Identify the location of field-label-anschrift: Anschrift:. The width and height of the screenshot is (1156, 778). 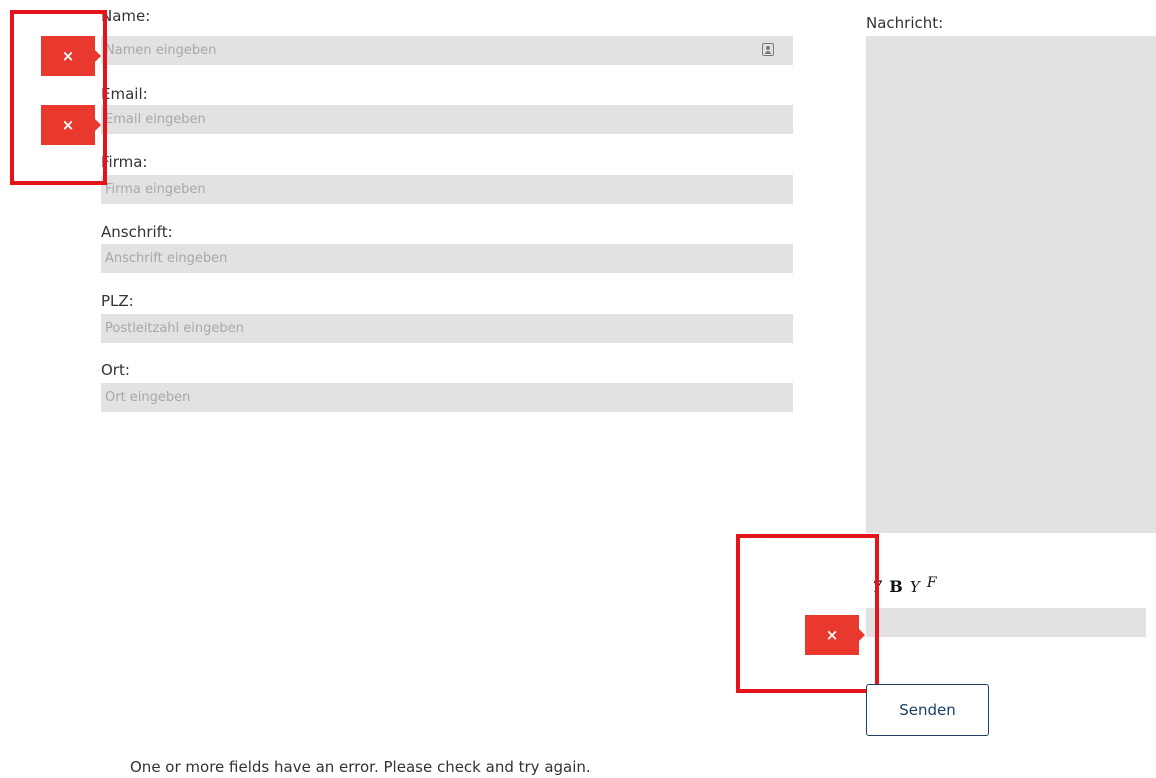
(137, 232).